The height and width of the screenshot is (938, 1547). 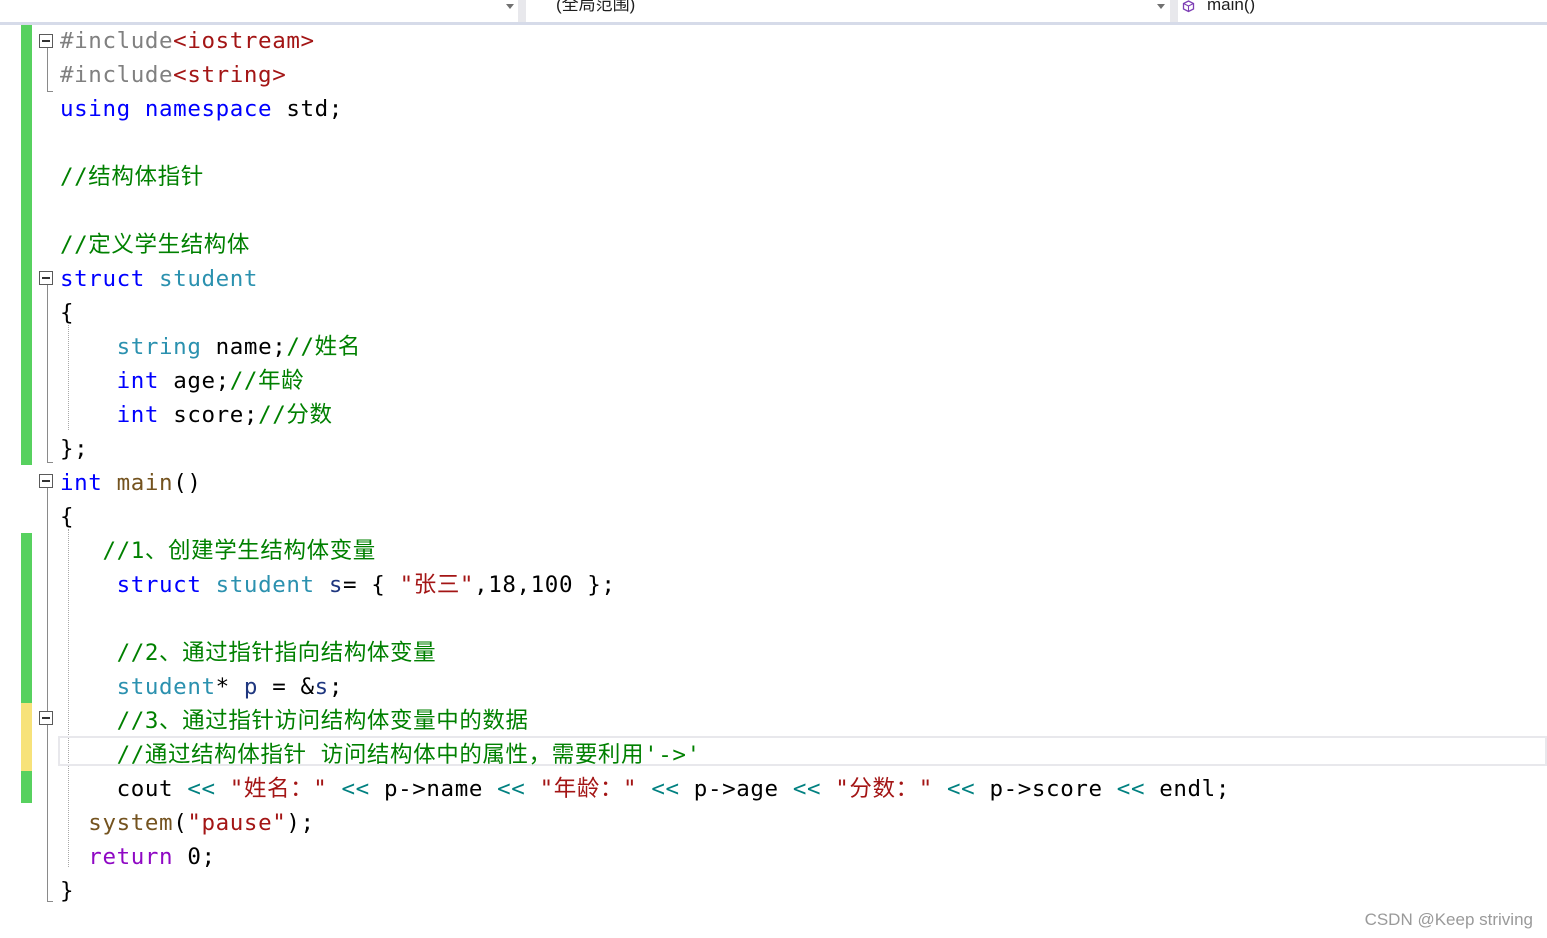 I want to click on change-marker-unsaved, so click(x=26, y=737).